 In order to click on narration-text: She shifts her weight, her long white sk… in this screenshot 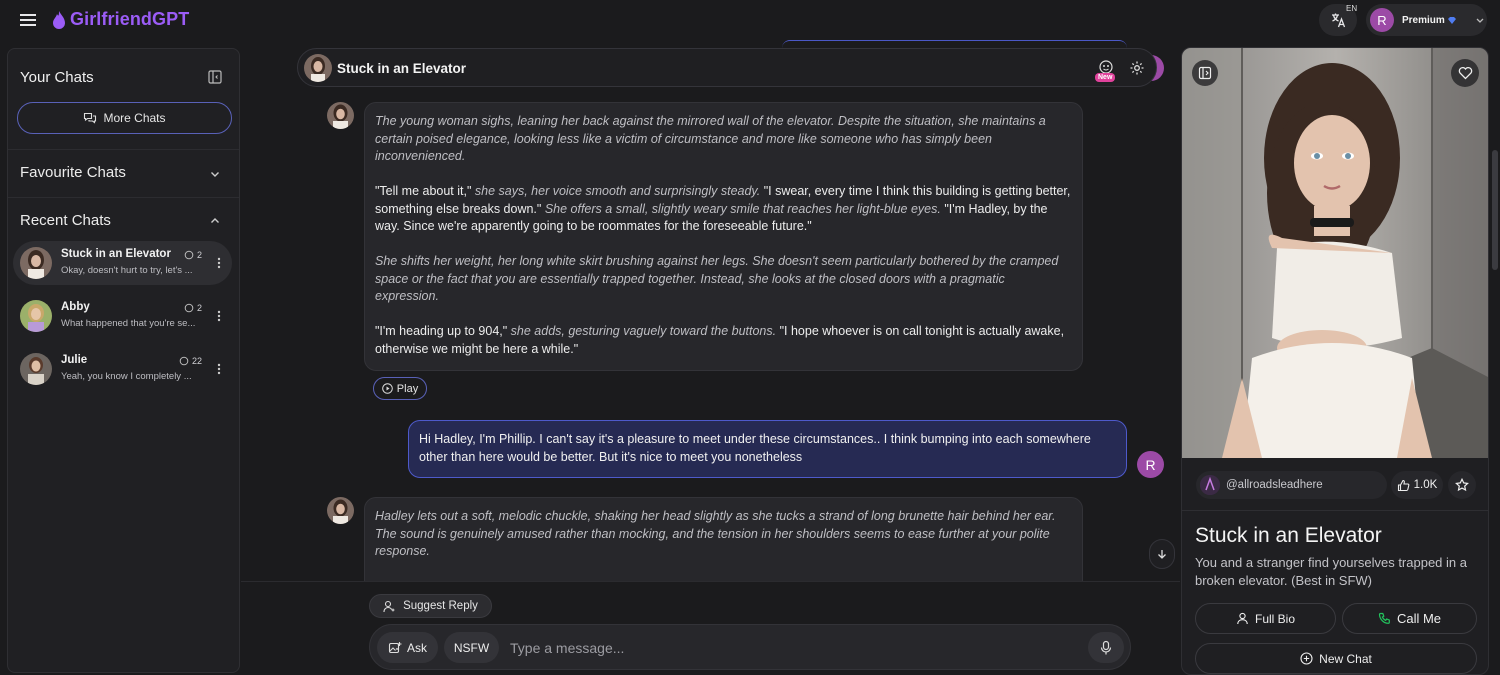, I will do `click(717, 278)`.